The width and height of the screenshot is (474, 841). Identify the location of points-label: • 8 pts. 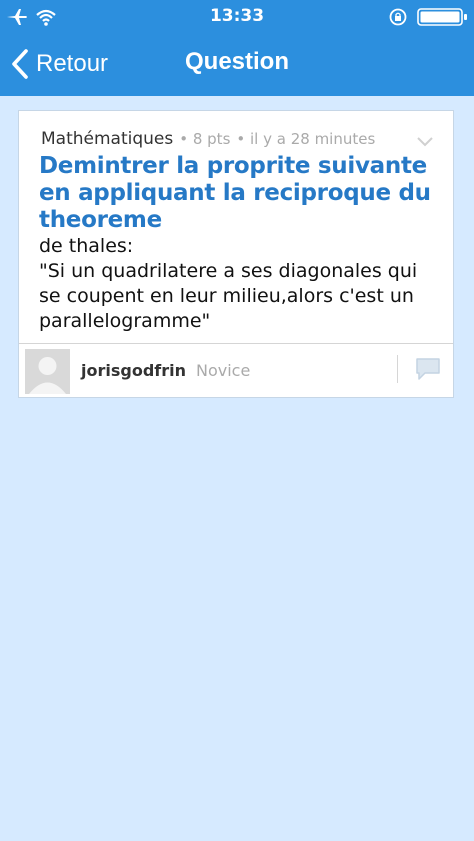
(205, 139).